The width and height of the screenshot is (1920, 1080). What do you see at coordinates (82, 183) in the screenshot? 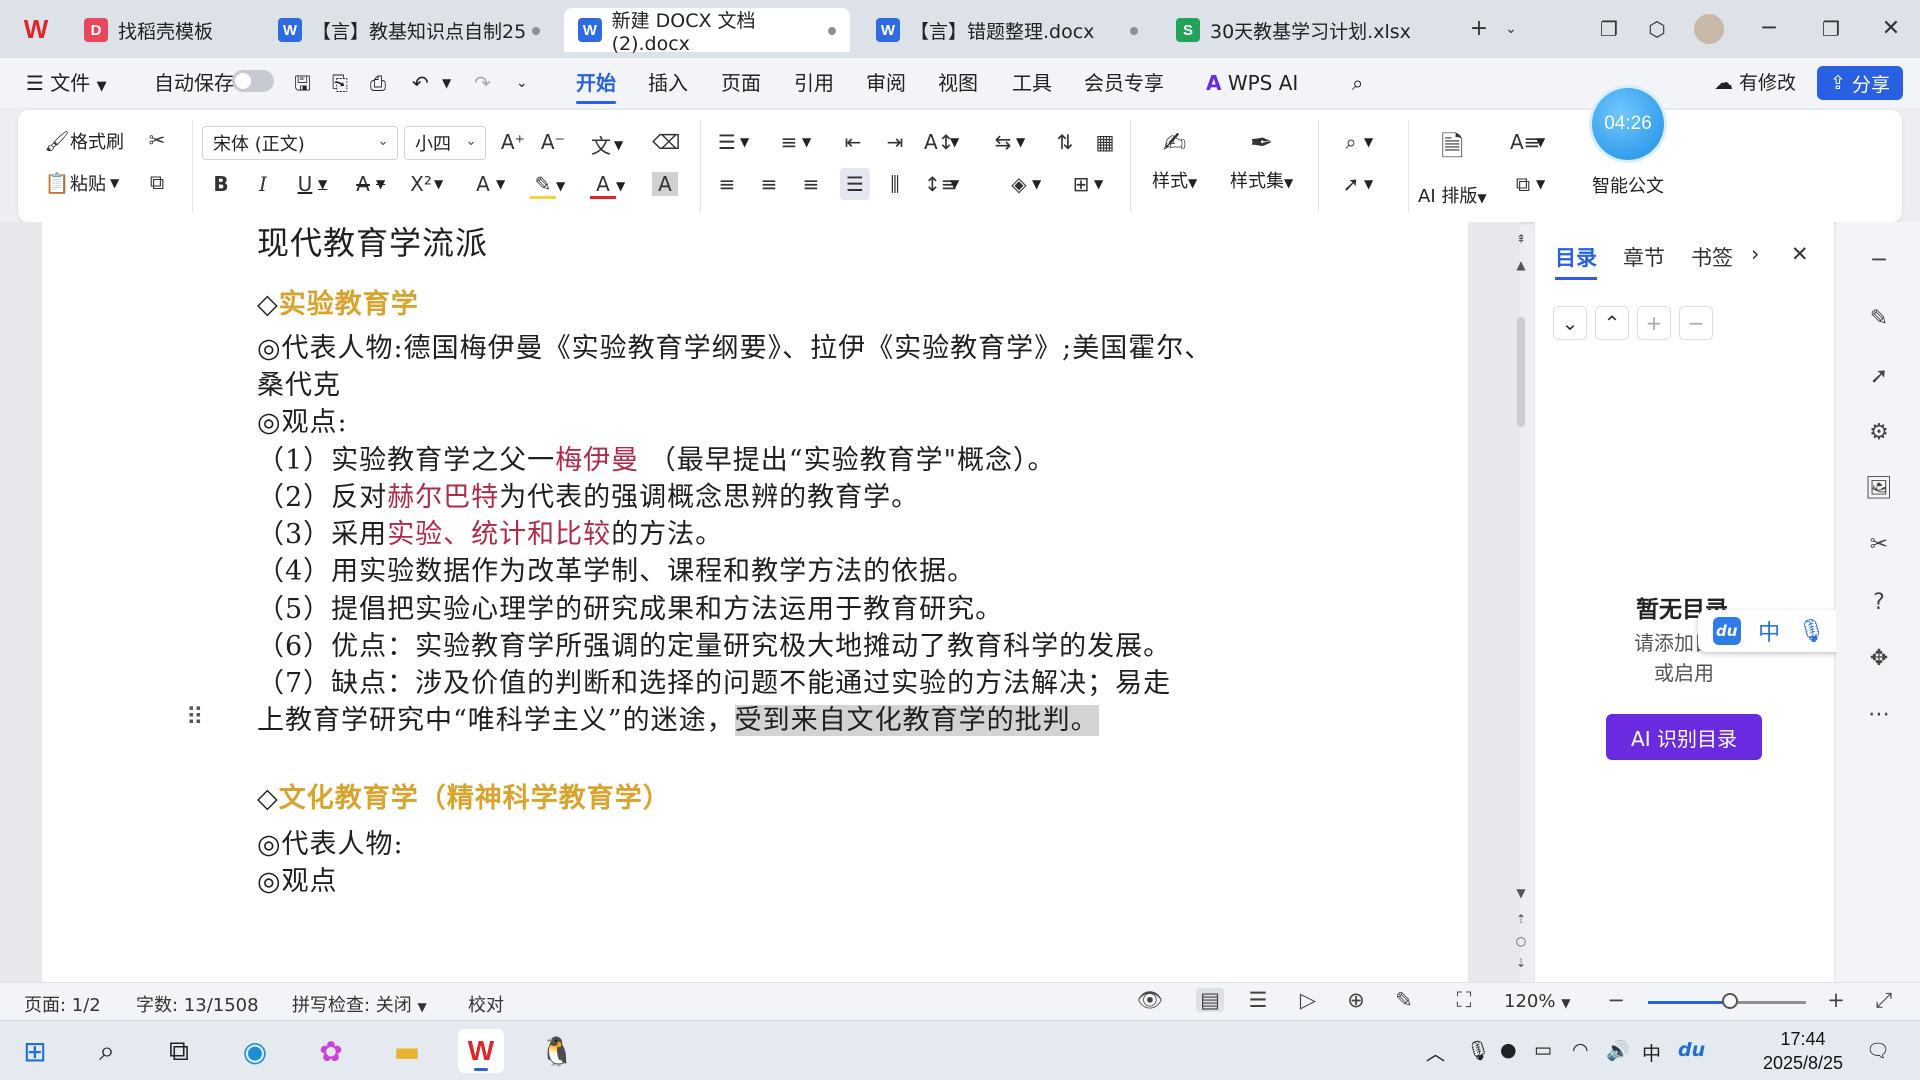
I see `paste-button: 📋 粘贴 ▼` at bounding box center [82, 183].